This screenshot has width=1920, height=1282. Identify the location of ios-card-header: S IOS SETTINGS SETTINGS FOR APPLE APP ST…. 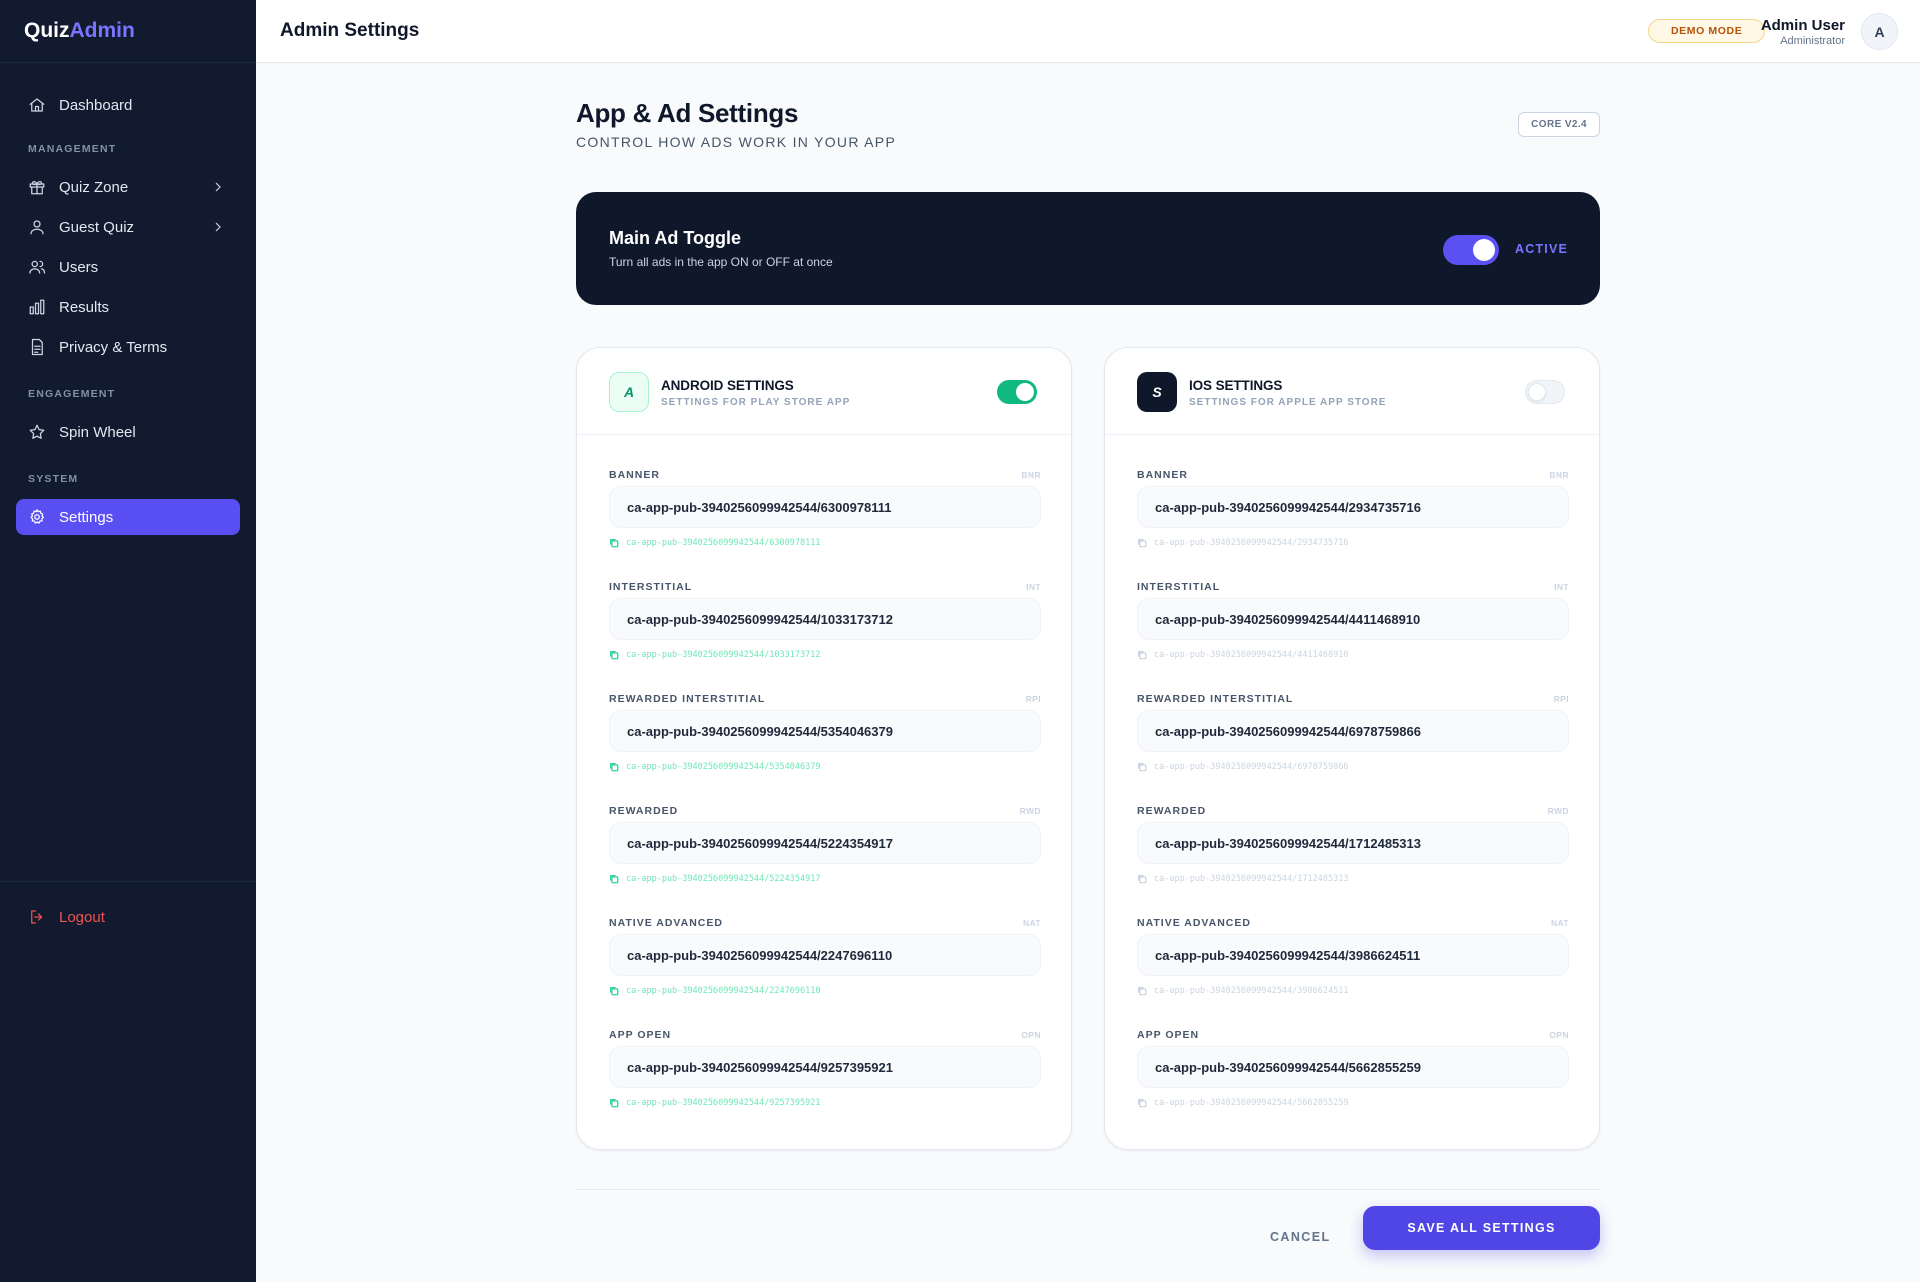
(1352, 391).